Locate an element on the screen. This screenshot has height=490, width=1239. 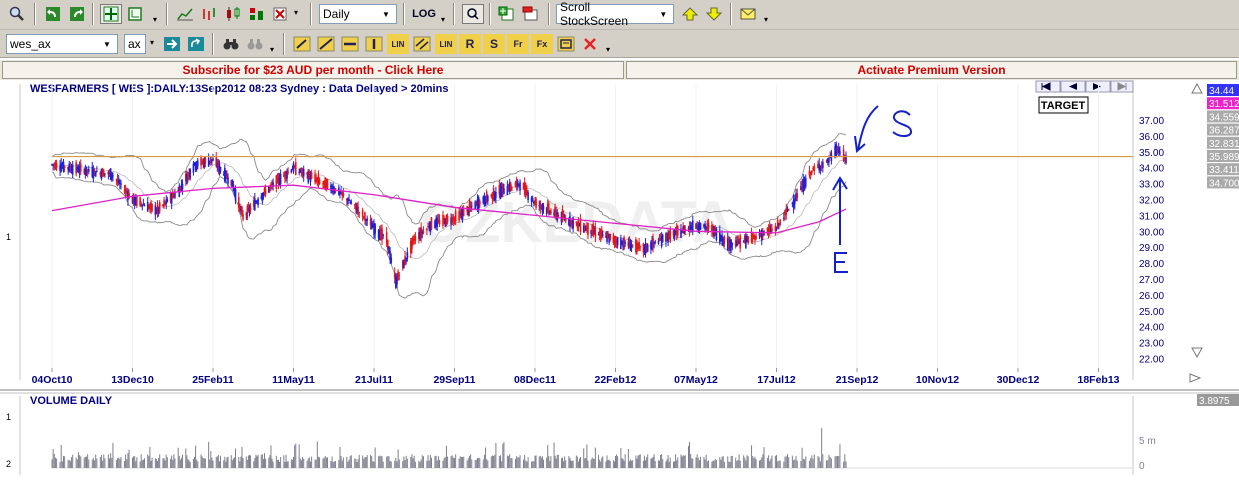
delete-icon is located at coordinates (590, 44).